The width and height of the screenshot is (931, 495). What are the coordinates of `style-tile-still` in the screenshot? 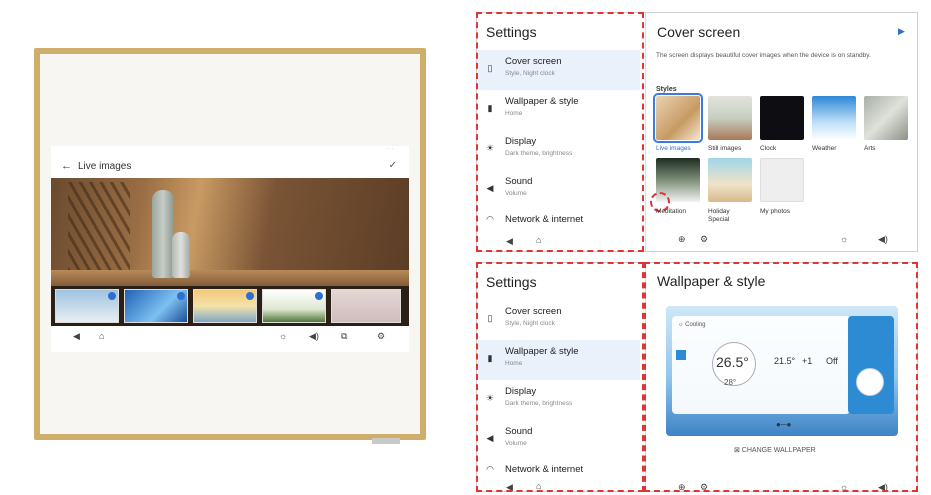 It's located at (730, 118).